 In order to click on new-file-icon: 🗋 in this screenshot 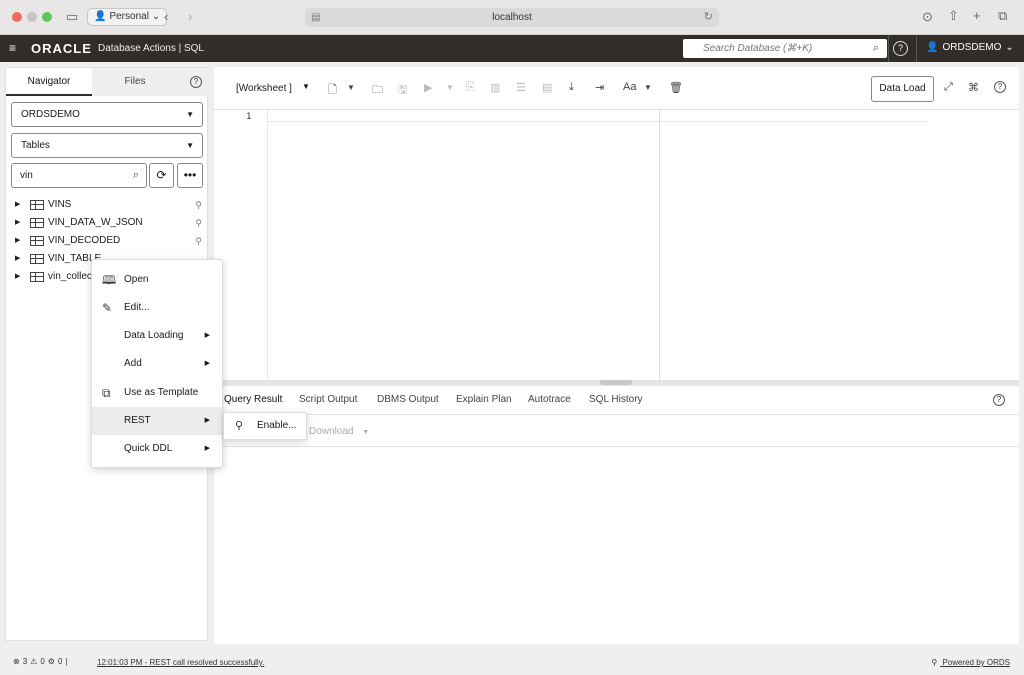, I will do `click(332, 90)`.